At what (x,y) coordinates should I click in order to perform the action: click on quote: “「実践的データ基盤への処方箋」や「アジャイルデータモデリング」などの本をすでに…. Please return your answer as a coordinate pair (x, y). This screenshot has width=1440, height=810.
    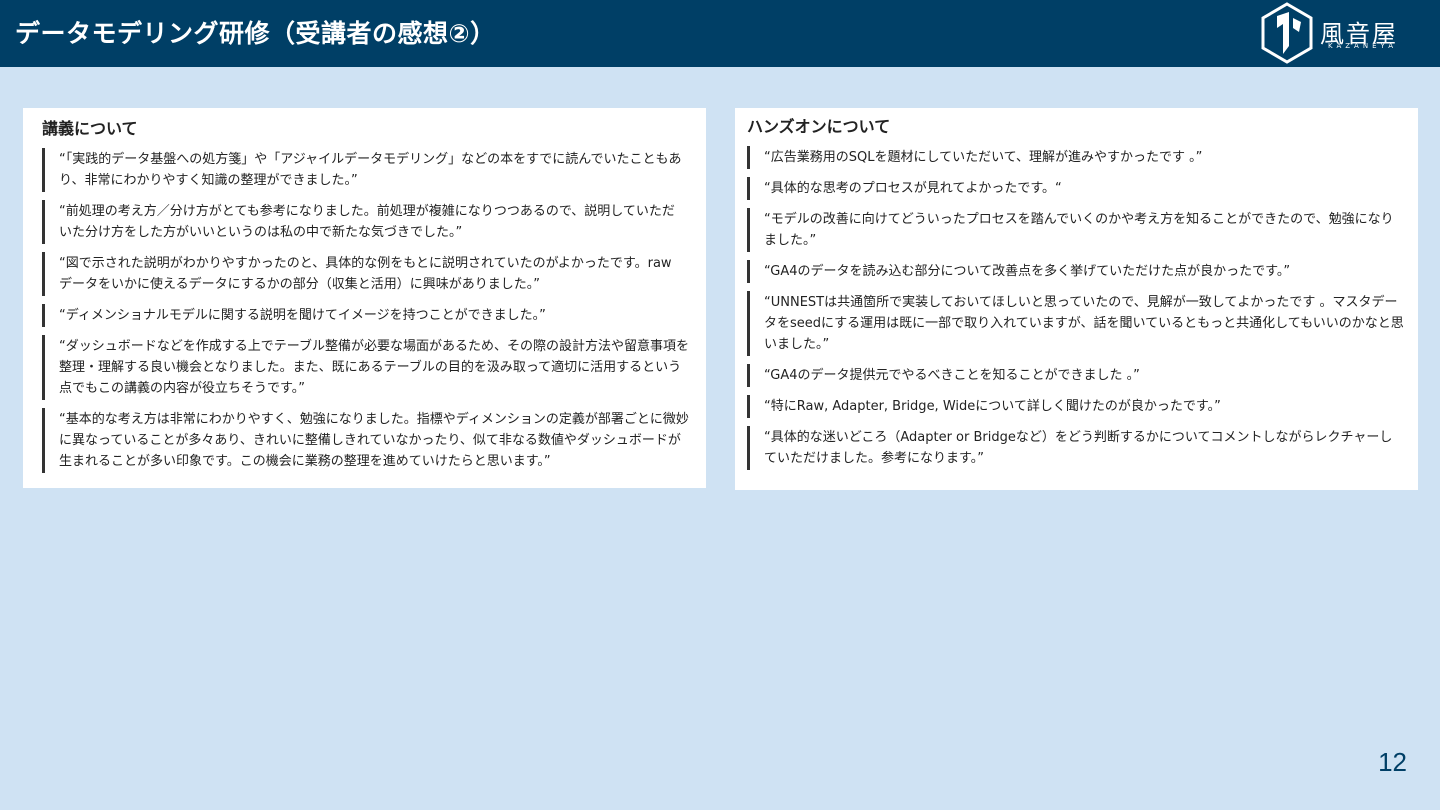
    Looking at the image, I should click on (362, 170).